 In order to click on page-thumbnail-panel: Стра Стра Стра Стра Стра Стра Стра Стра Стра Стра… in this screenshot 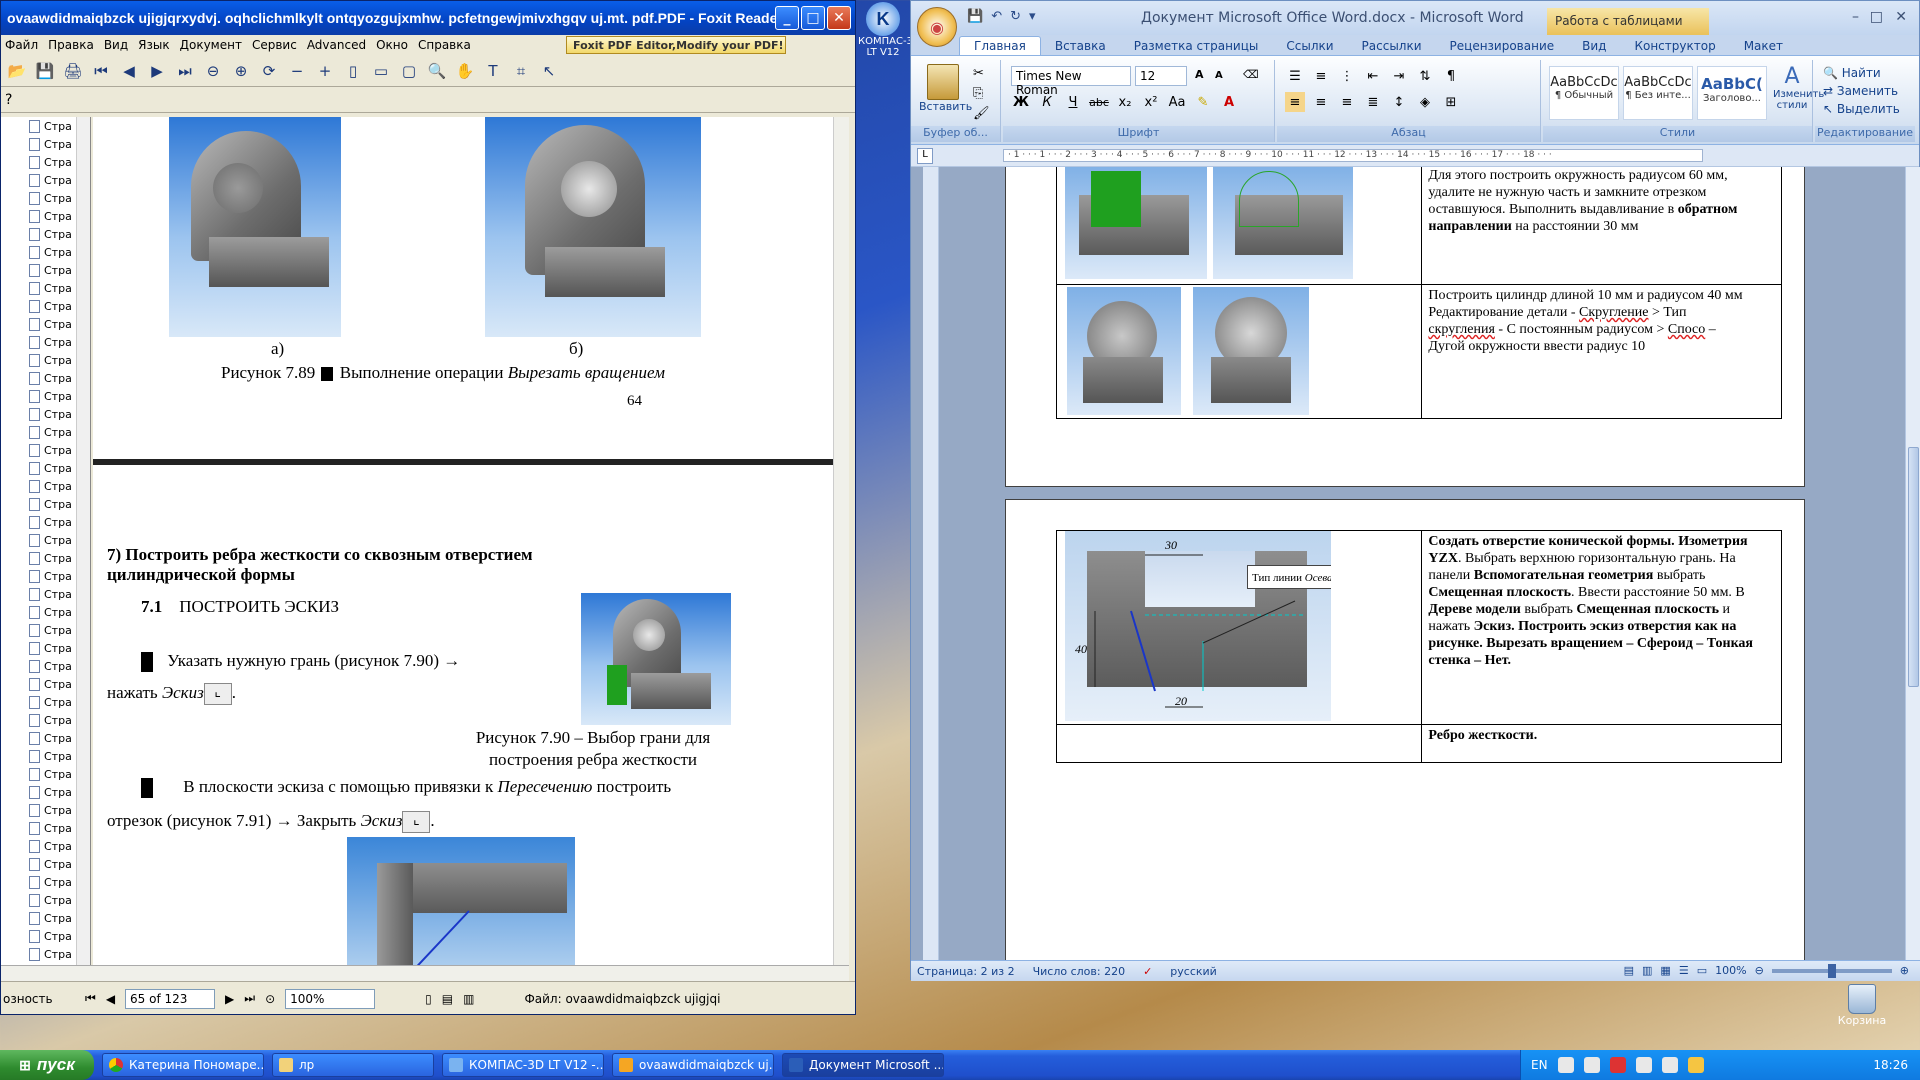, I will do `click(46, 541)`.